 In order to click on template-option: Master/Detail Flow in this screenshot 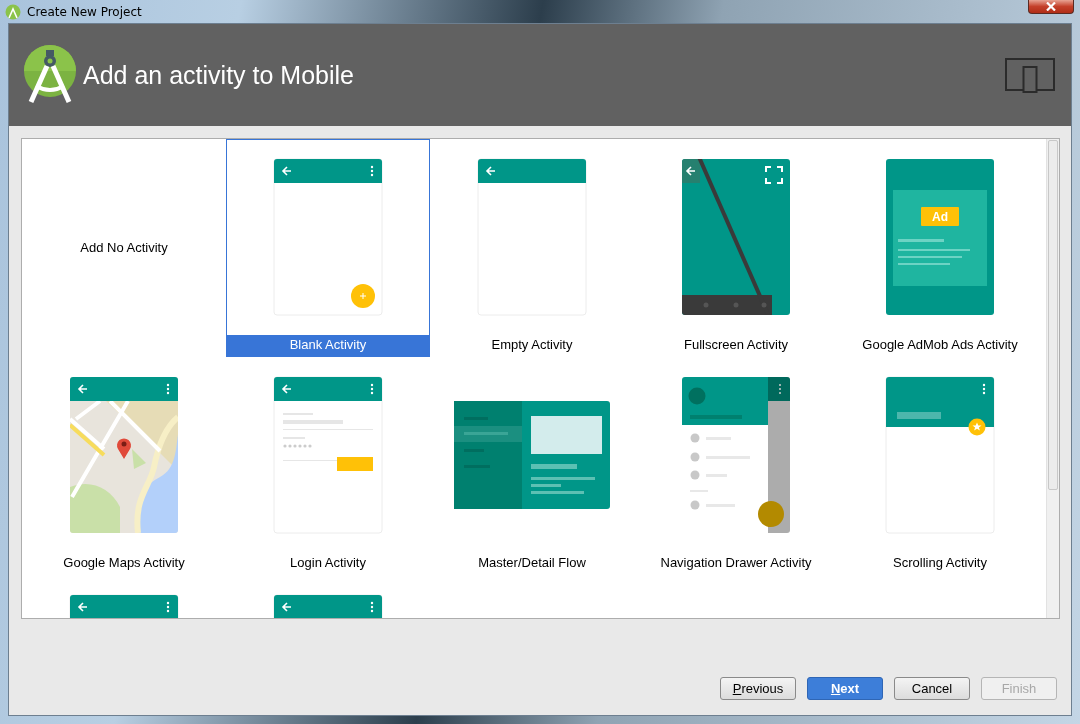, I will do `click(532, 466)`.